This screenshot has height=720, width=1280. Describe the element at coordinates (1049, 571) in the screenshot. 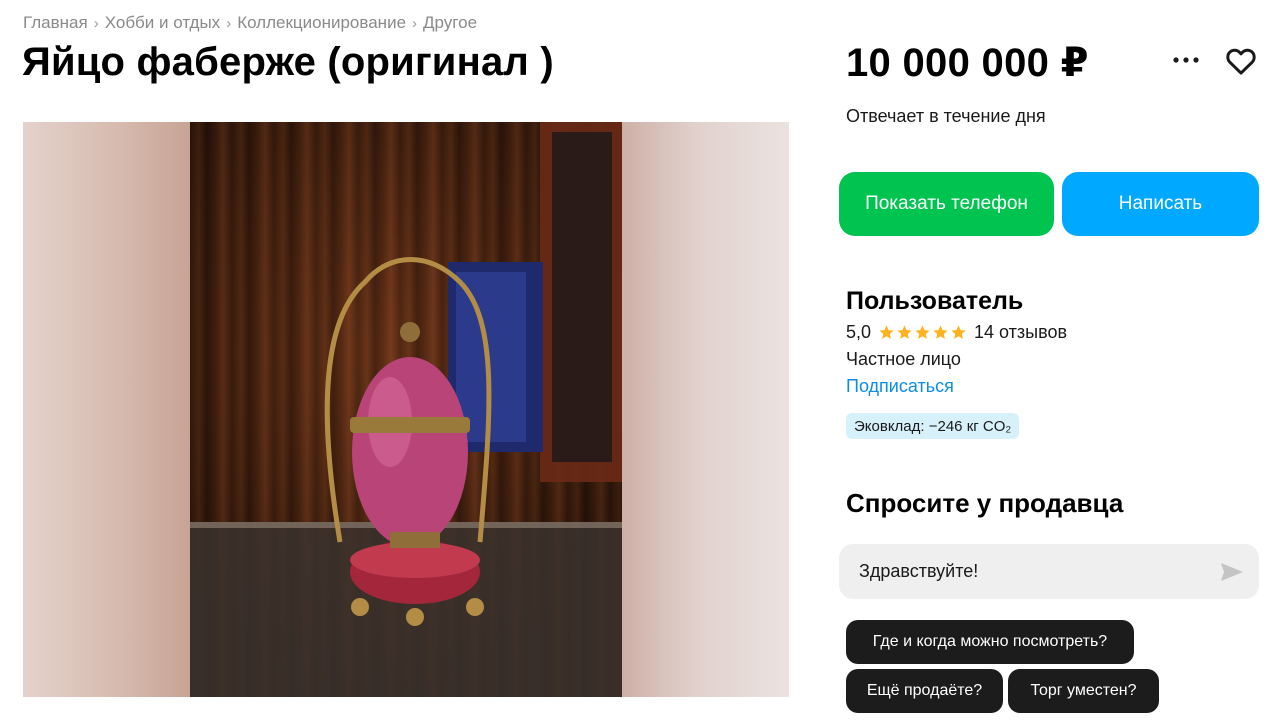

I see `ask-seller-input` at that location.